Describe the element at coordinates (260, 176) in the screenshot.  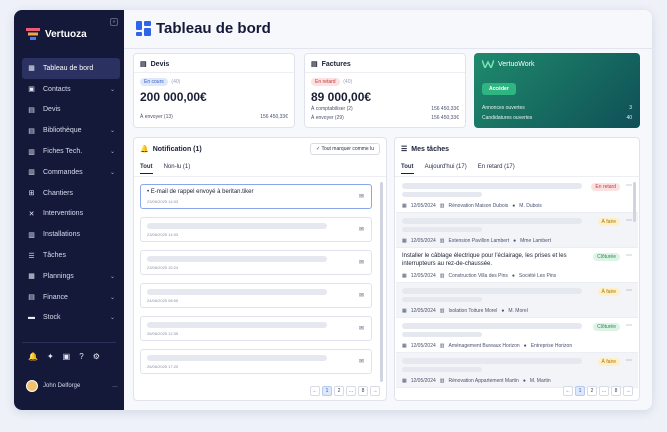
I see `notifications-divider` at that location.